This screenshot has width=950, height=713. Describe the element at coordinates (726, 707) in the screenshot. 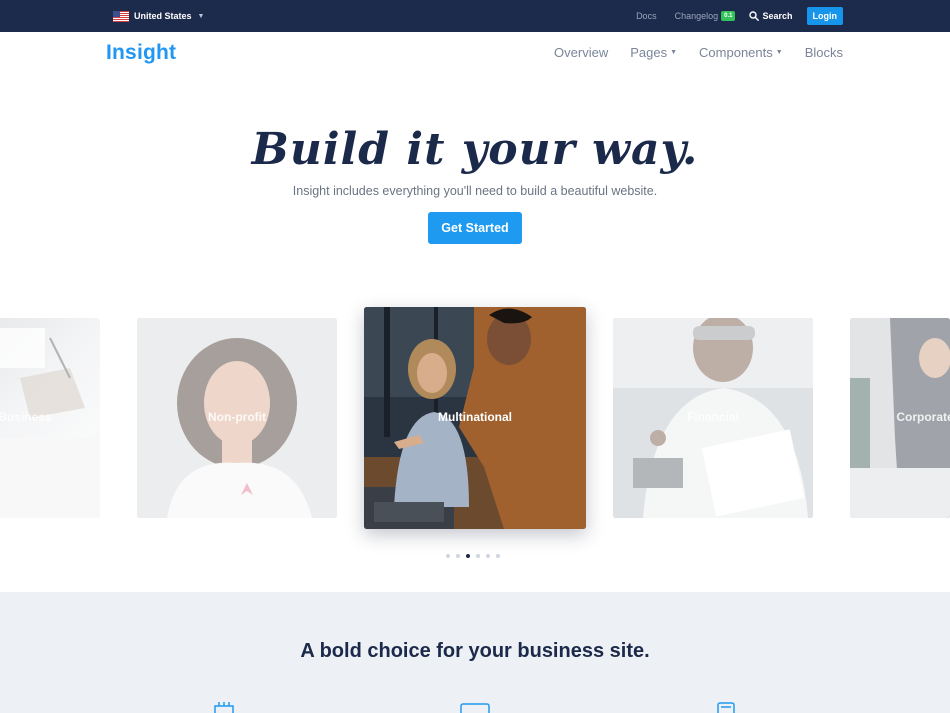

I see `document-icon` at that location.